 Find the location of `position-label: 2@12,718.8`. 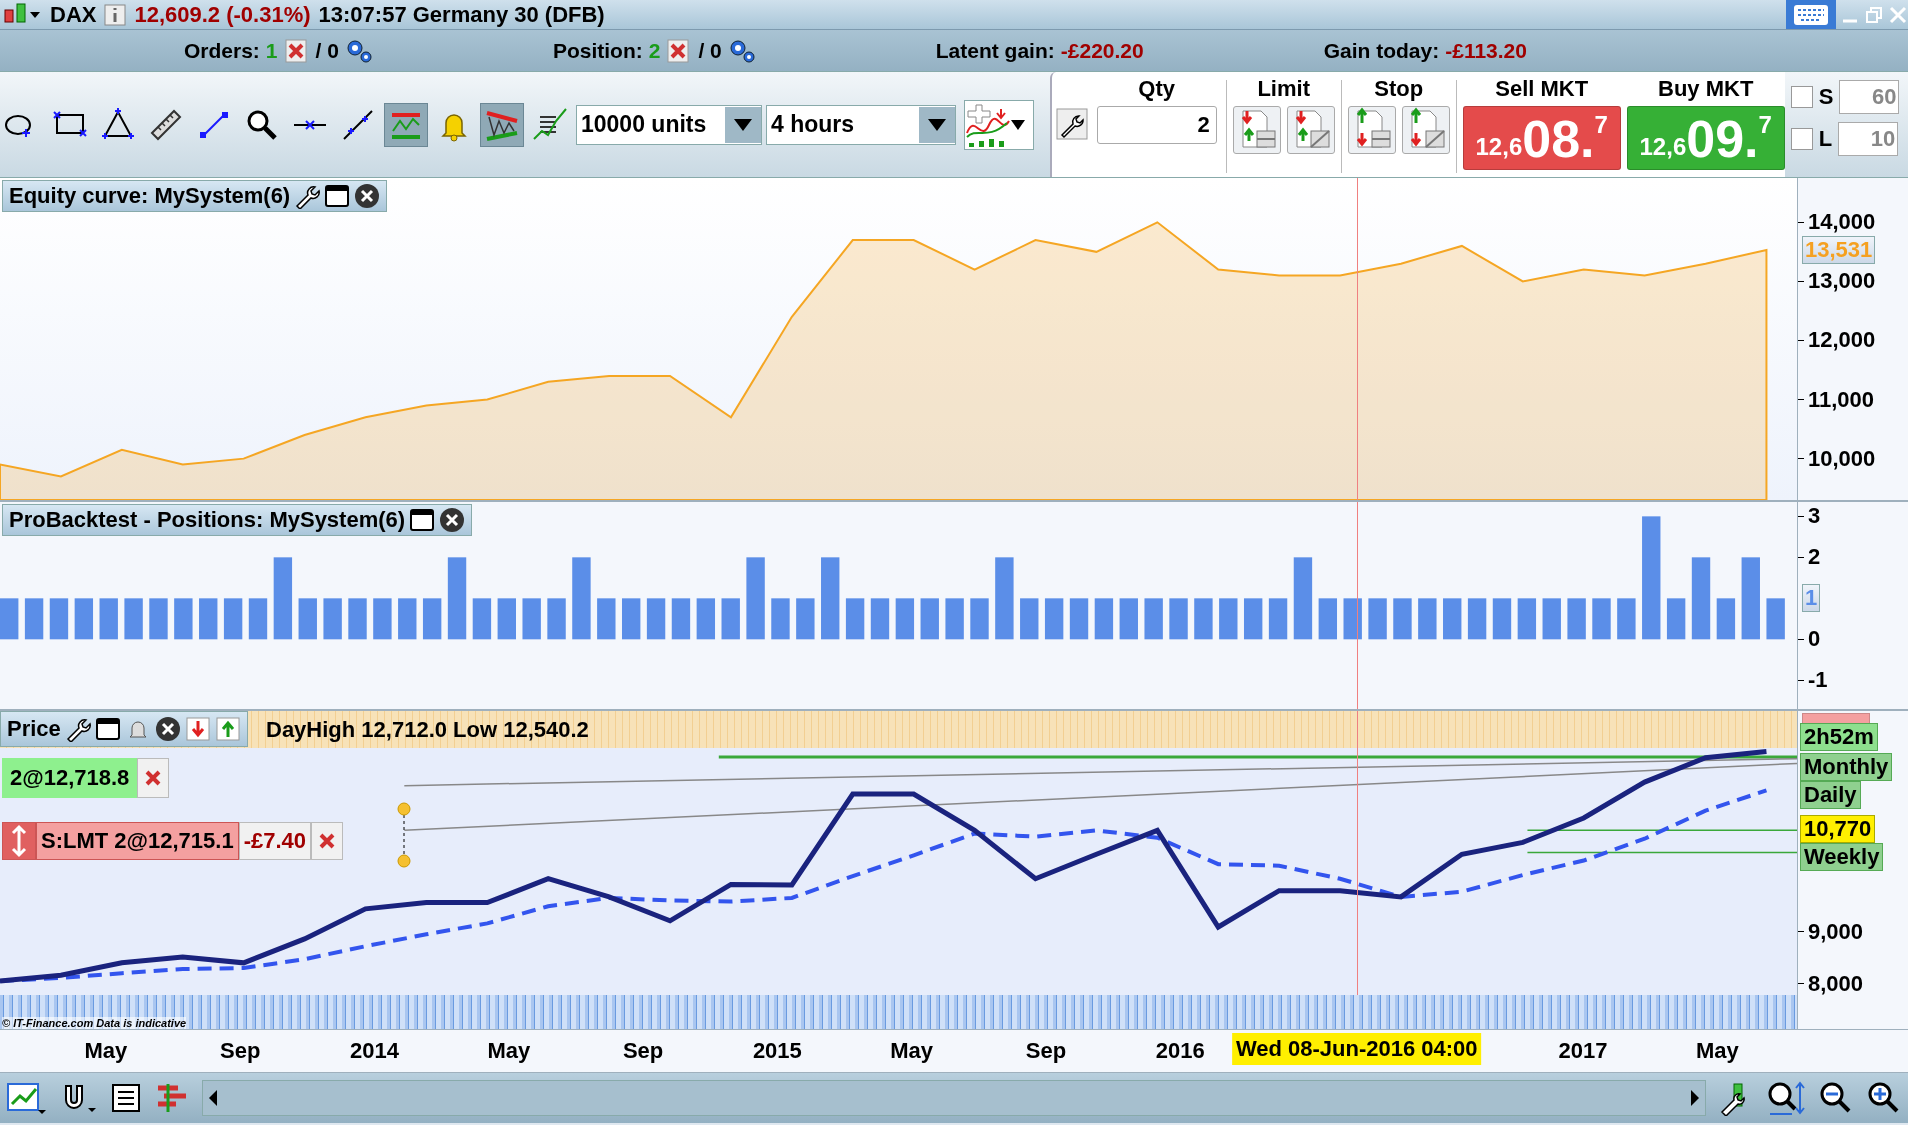

position-label: 2@12,718.8 is located at coordinates (70, 778).